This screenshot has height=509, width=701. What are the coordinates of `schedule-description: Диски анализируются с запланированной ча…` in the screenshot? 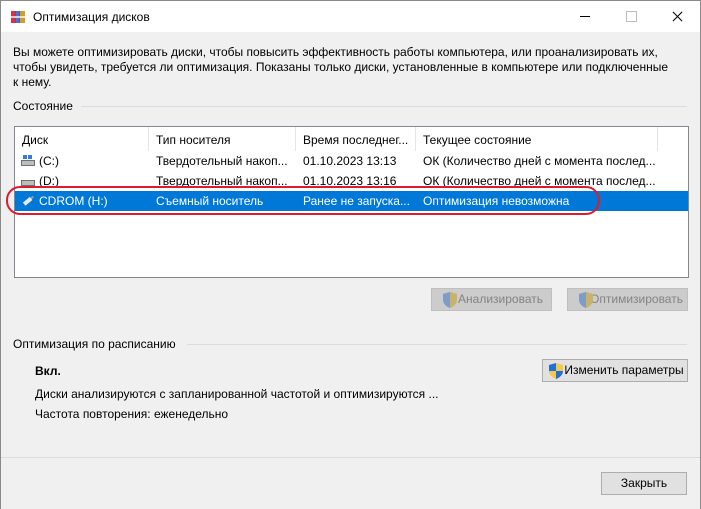 It's located at (237, 394).